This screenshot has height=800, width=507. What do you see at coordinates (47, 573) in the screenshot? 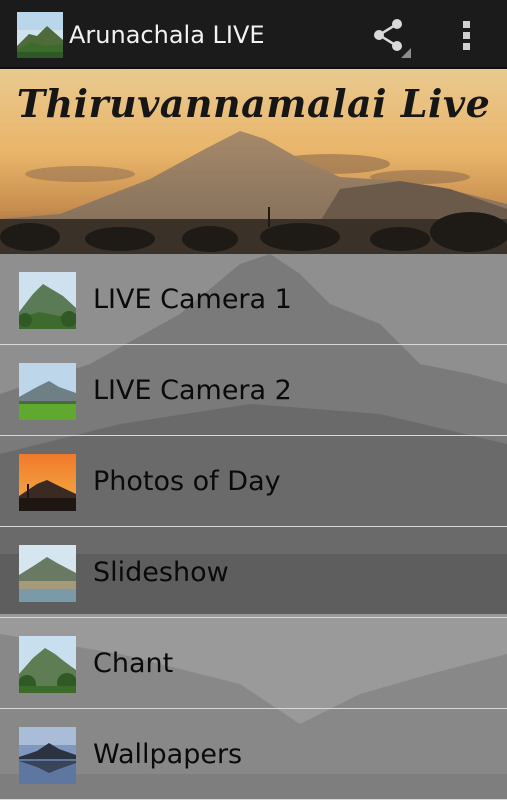
I see `mountain-town-photo-icon` at bounding box center [47, 573].